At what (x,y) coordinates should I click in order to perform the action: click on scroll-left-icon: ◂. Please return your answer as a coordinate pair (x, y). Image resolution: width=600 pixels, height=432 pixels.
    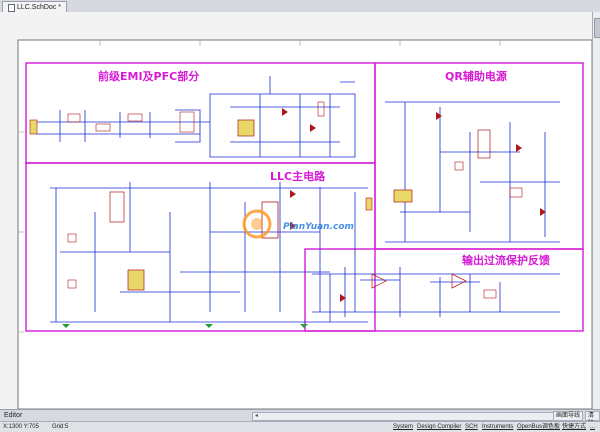
    Looking at the image, I should click on (256, 416).